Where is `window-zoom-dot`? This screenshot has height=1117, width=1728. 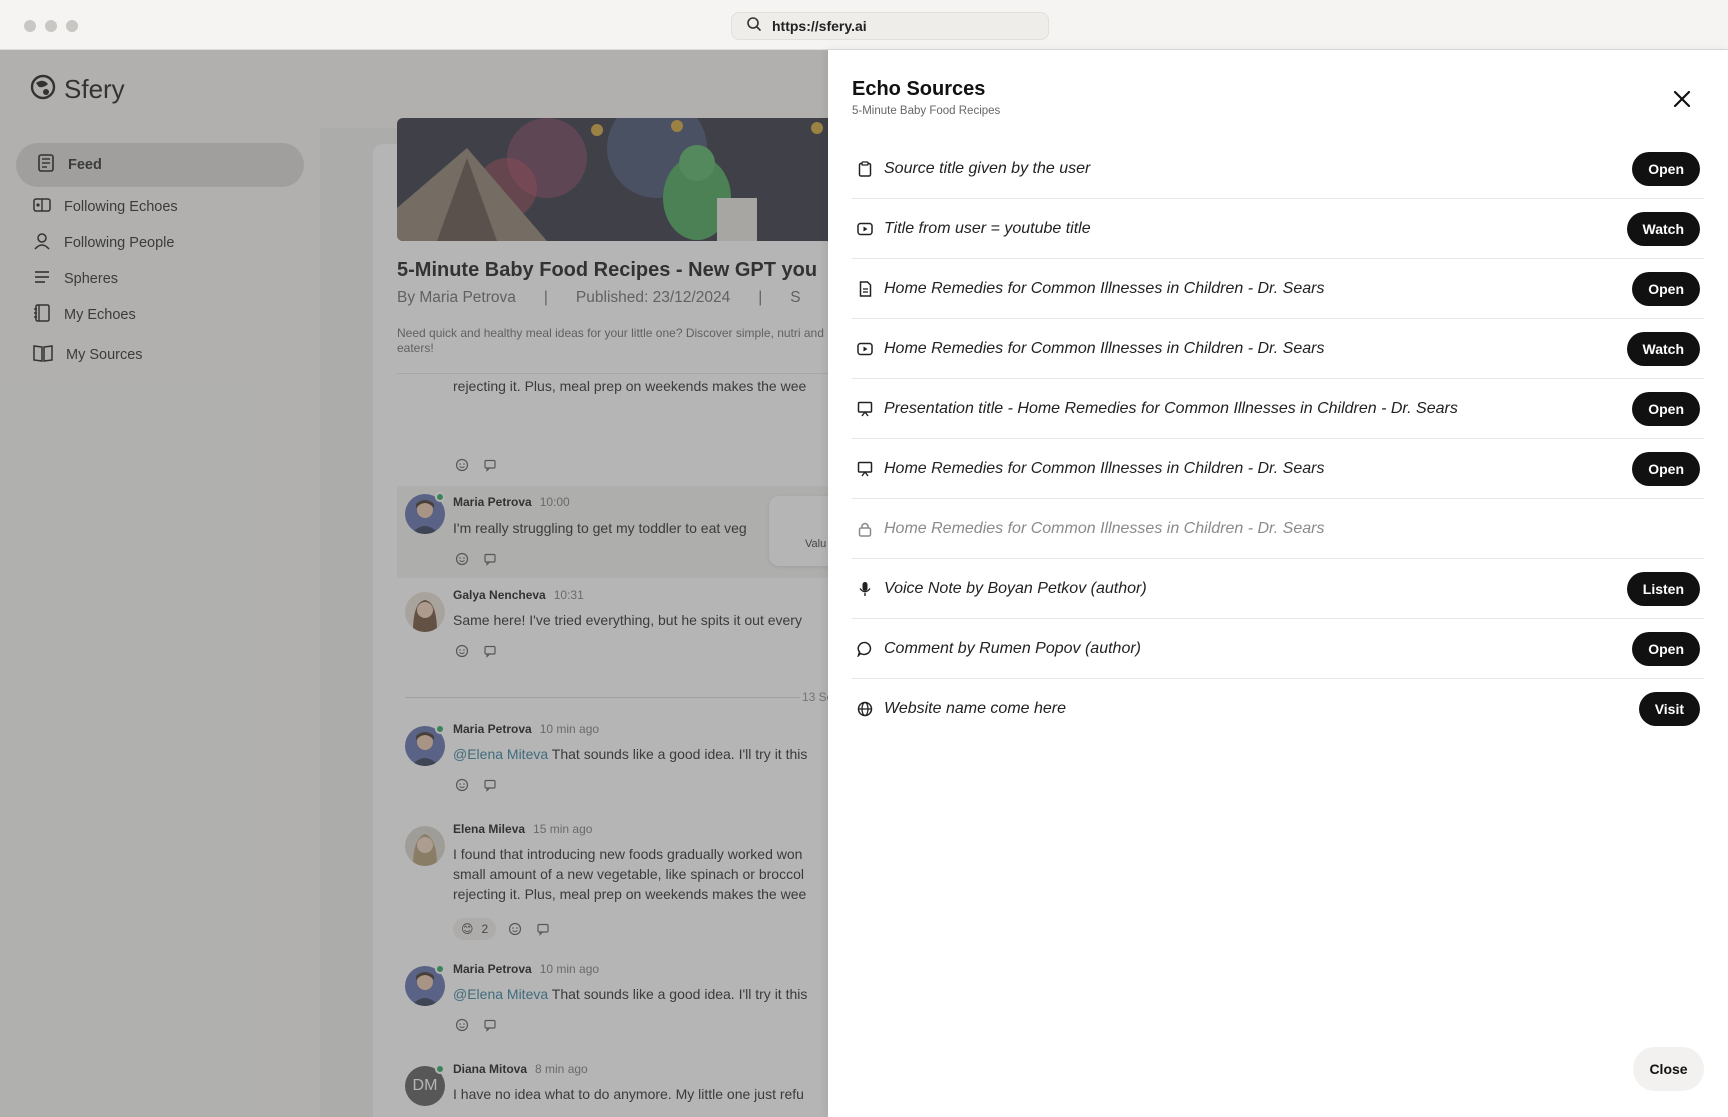 window-zoom-dot is located at coordinates (72, 26).